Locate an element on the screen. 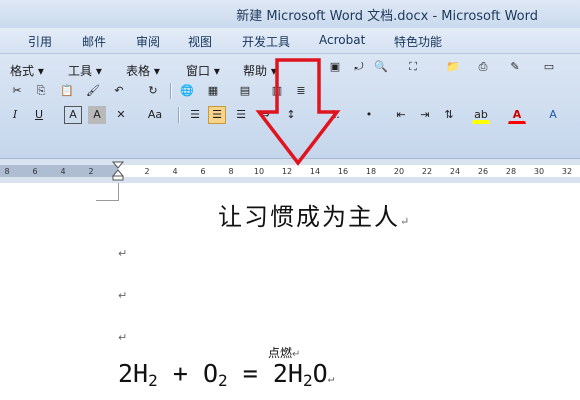  increase-indent-icon: ⇥ is located at coordinates (425, 115).